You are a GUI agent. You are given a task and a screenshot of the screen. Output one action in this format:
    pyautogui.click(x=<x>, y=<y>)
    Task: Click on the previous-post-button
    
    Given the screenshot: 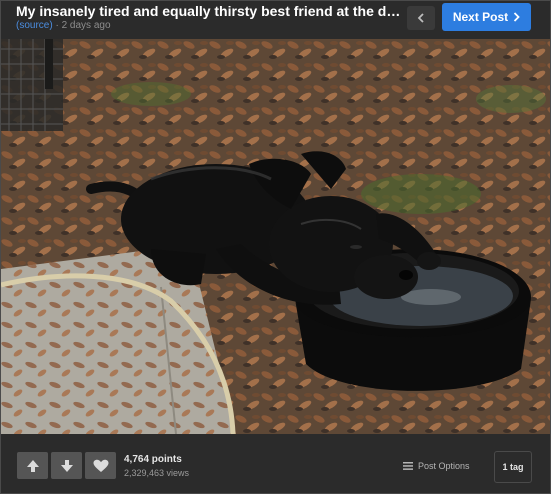 What is the action you would take?
    pyautogui.click(x=421, y=18)
    